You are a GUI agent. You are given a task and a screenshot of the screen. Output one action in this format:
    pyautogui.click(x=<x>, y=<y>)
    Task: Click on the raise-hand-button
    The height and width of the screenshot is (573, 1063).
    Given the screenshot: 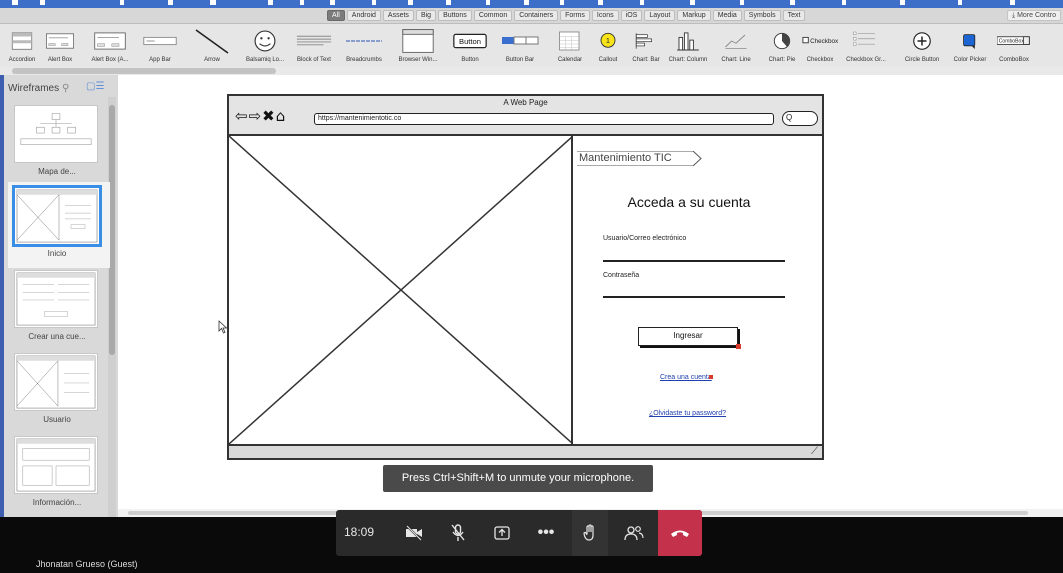 What is the action you would take?
    pyautogui.click(x=590, y=533)
    